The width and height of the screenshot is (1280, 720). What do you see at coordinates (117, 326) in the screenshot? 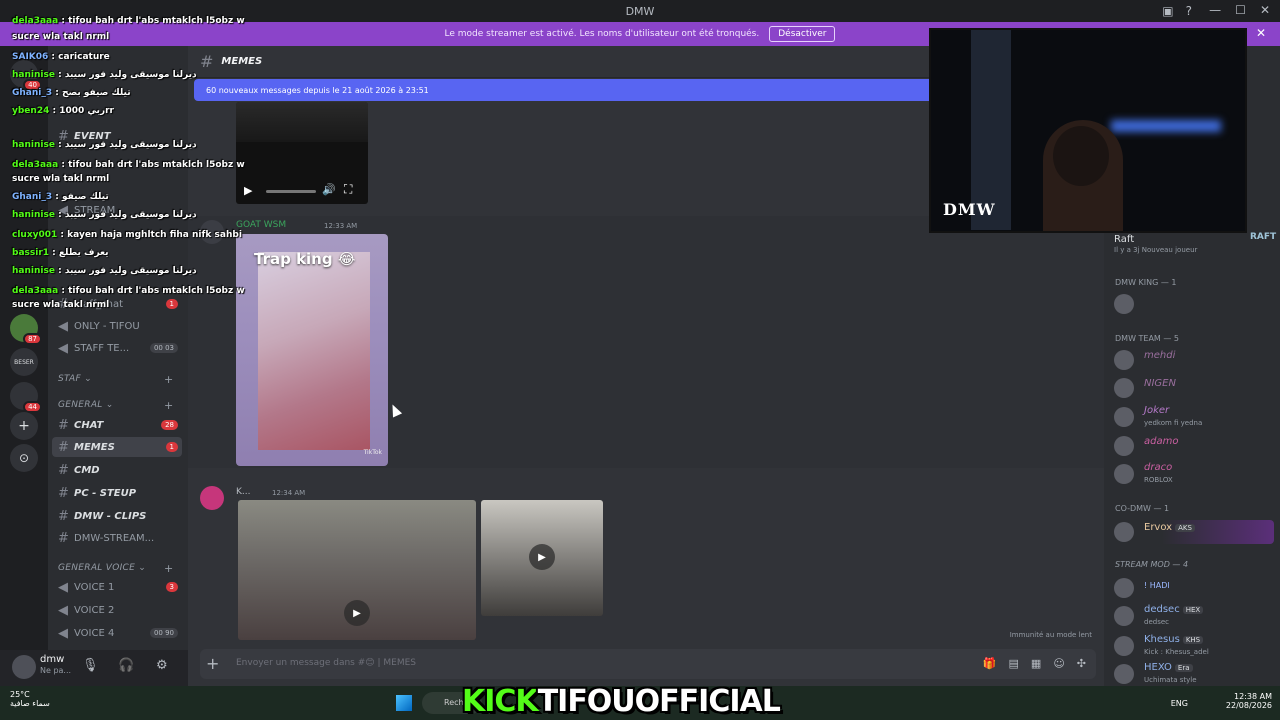
I see `channel-only-tifou: ◀ ONLY - TIFOU` at bounding box center [117, 326].